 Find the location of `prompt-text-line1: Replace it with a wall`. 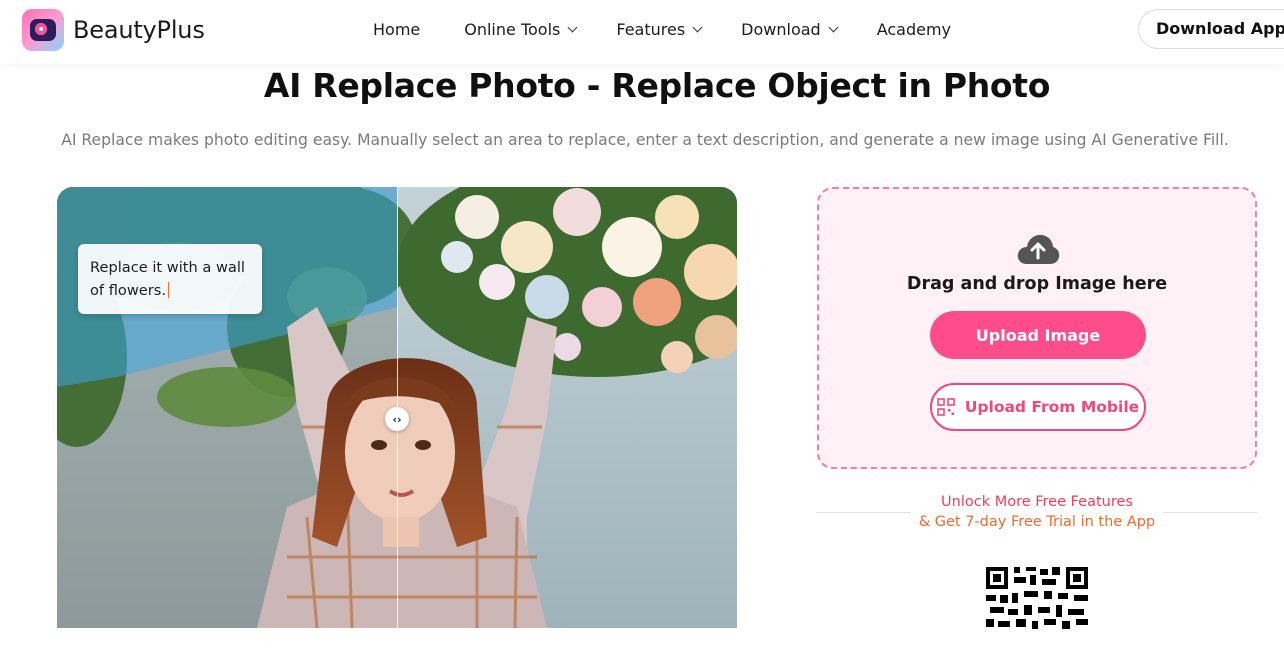

prompt-text-line1: Replace it with a wall is located at coordinates (167, 267).